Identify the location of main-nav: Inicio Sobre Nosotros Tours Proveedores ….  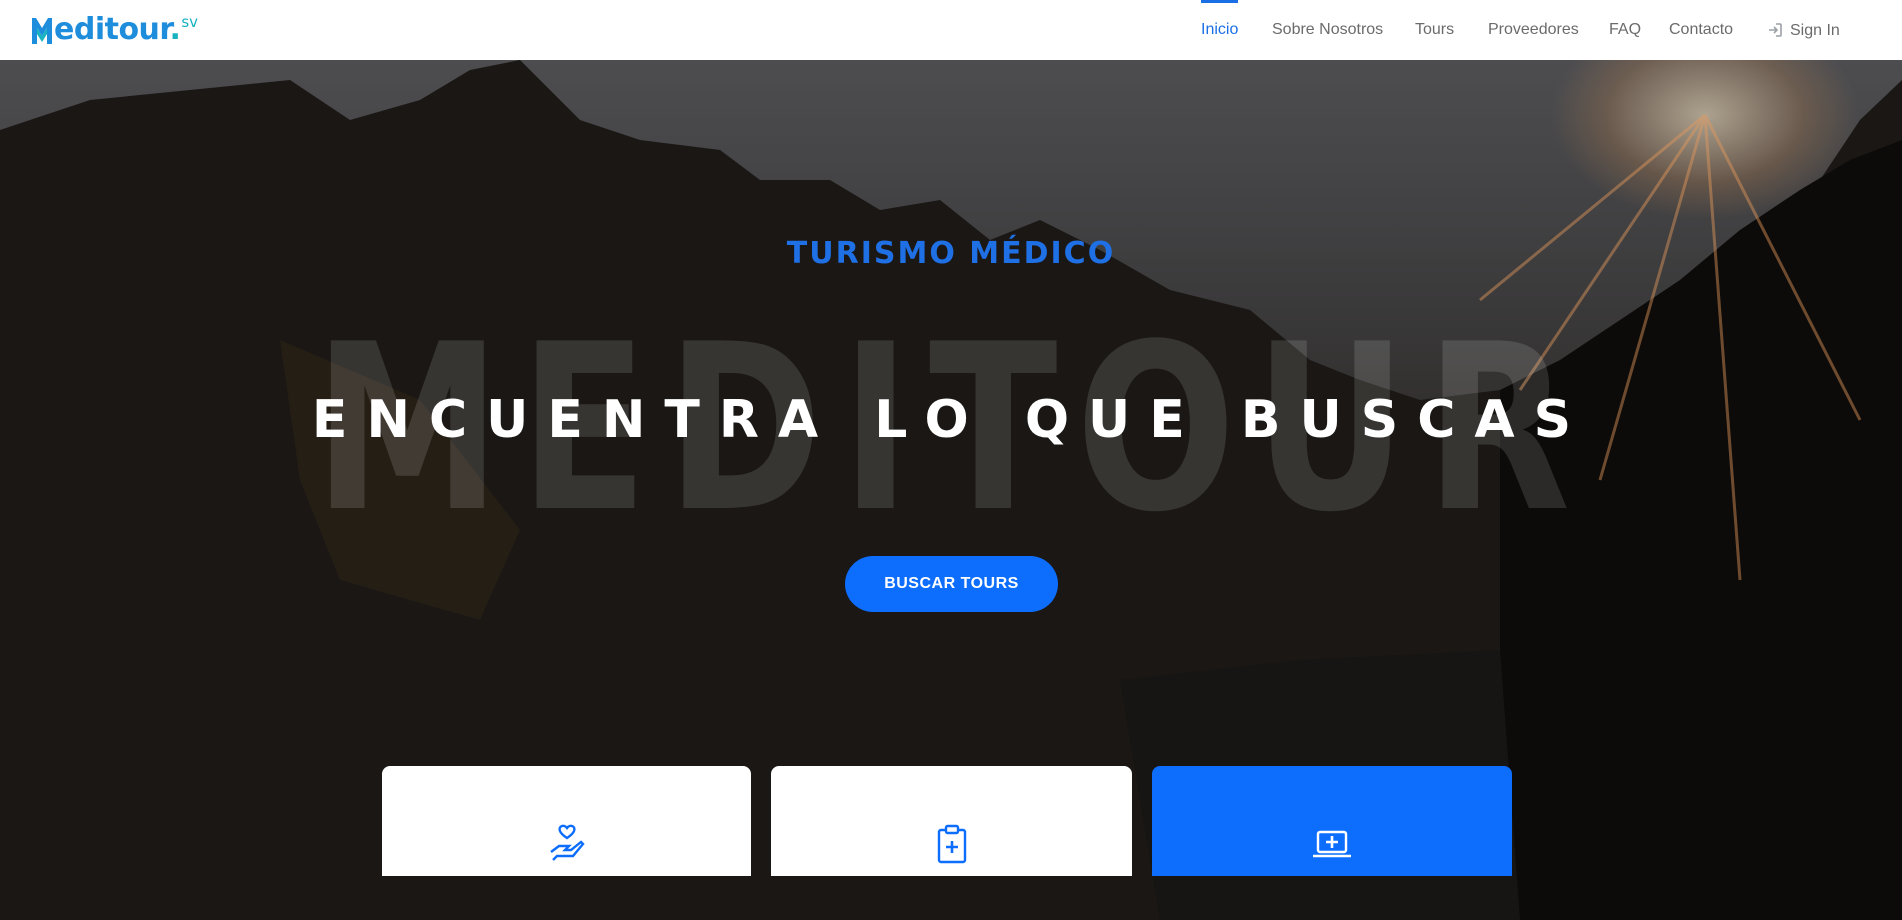
(951, 30).